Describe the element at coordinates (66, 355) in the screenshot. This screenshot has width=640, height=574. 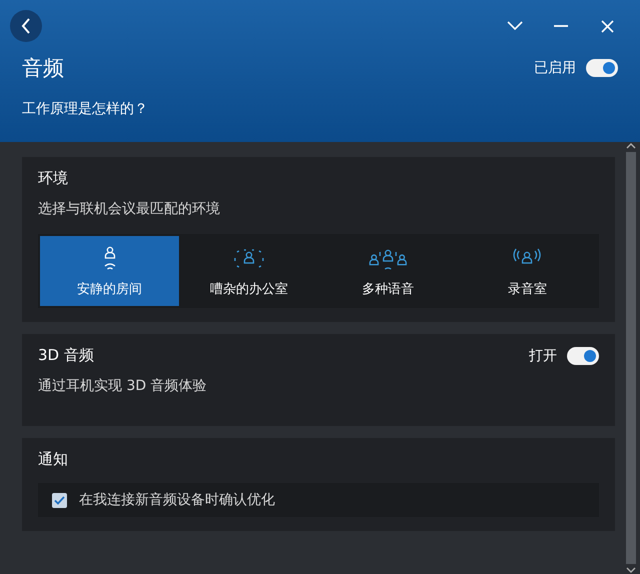
I see `section-title: 3D 音频` at that location.